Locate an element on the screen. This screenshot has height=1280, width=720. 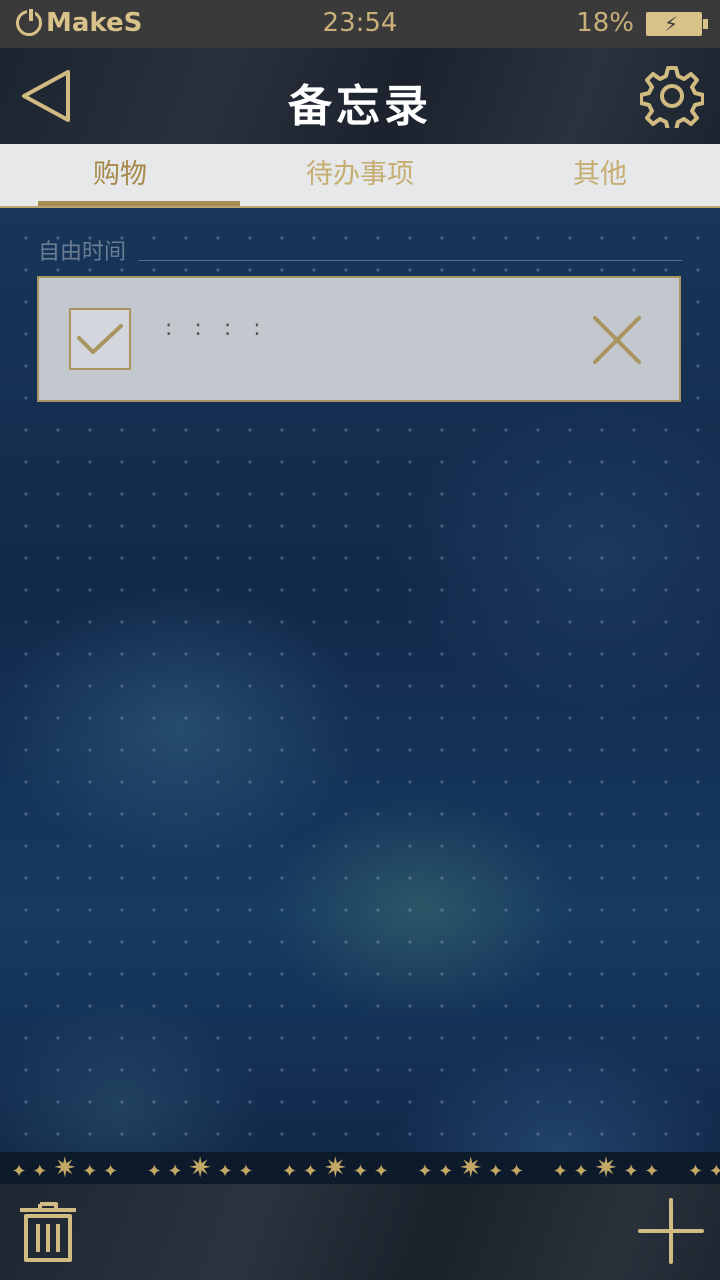
app-header: 备忘录 is located at coordinates (360, 96).